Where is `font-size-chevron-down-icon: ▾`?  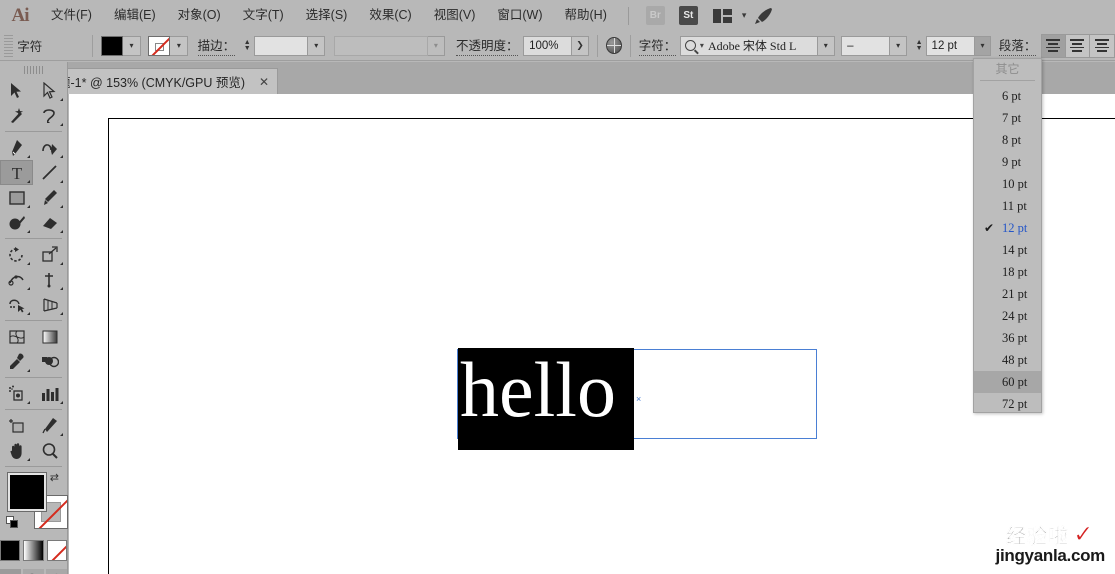
font-size-chevron-down-icon: ▾ is located at coordinates (983, 45).